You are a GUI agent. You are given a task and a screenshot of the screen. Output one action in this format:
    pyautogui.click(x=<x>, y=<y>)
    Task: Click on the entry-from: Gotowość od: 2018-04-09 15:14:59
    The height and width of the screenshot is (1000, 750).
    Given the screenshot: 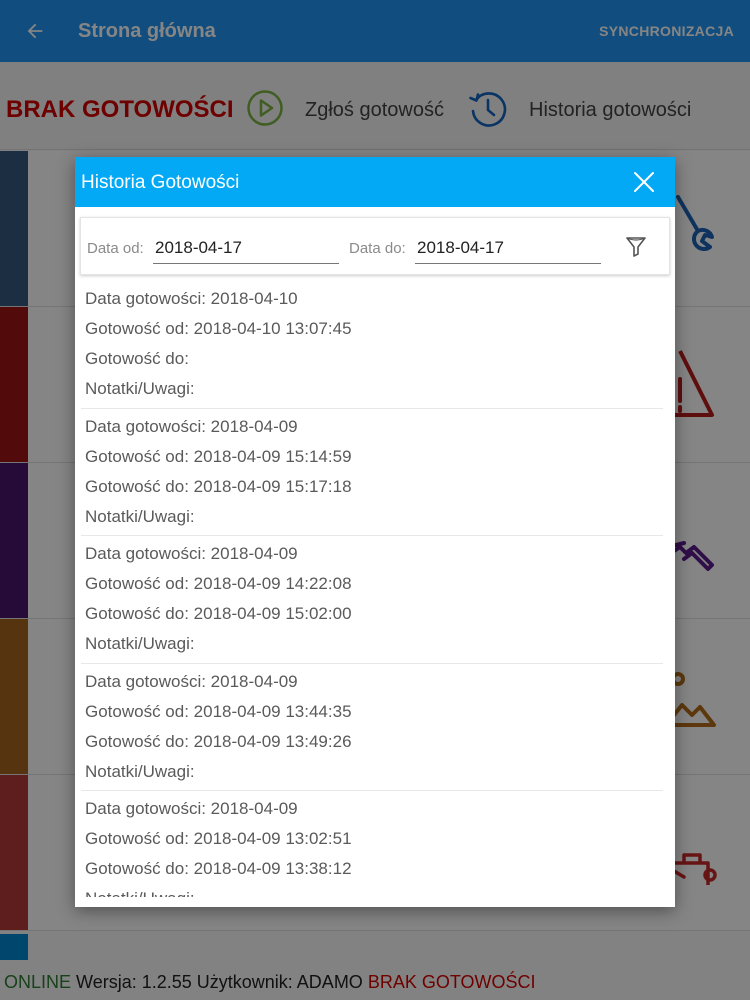 What is the action you would take?
    pyautogui.click(x=218, y=456)
    